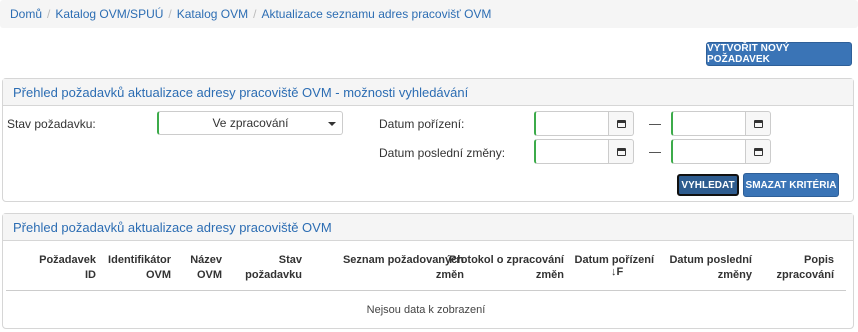 The image size is (858, 332). What do you see at coordinates (617, 272) in the screenshot?
I see `sort-descending-icon: ↓F` at bounding box center [617, 272].